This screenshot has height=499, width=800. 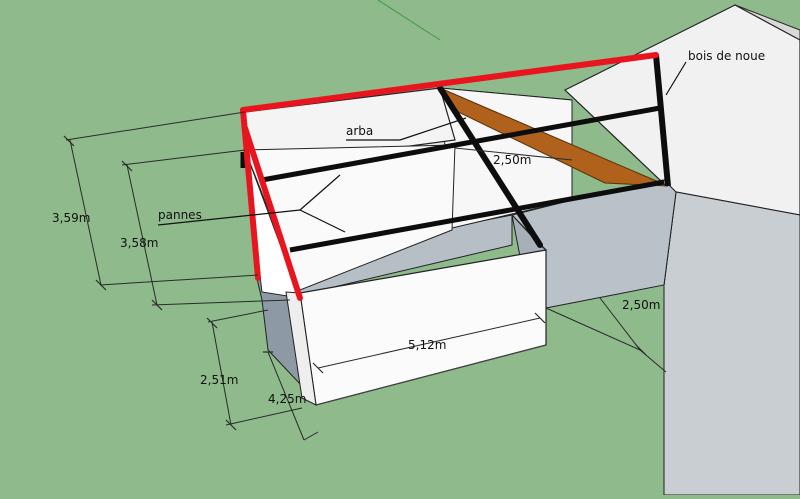 I want to click on dim-depth-425: 4,25m, so click(x=287, y=399).